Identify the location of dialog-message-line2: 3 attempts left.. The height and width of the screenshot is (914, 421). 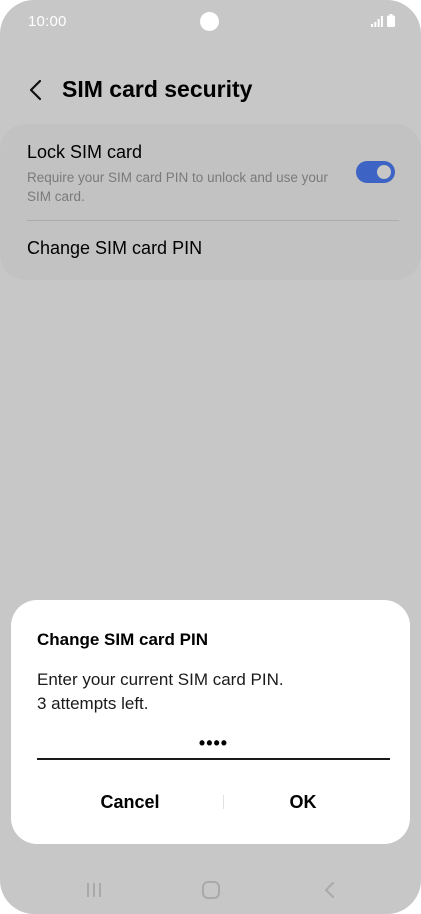
(93, 703).